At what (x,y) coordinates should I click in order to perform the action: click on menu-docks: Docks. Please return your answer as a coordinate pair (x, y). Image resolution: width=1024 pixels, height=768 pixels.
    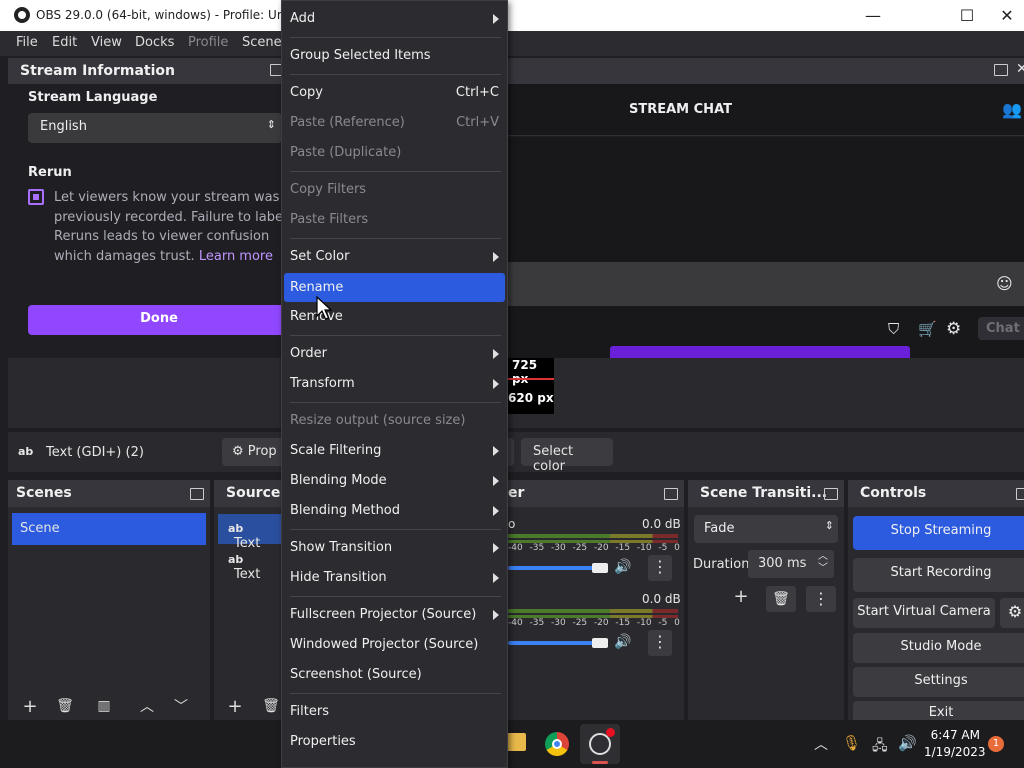
    Looking at the image, I should click on (154, 42).